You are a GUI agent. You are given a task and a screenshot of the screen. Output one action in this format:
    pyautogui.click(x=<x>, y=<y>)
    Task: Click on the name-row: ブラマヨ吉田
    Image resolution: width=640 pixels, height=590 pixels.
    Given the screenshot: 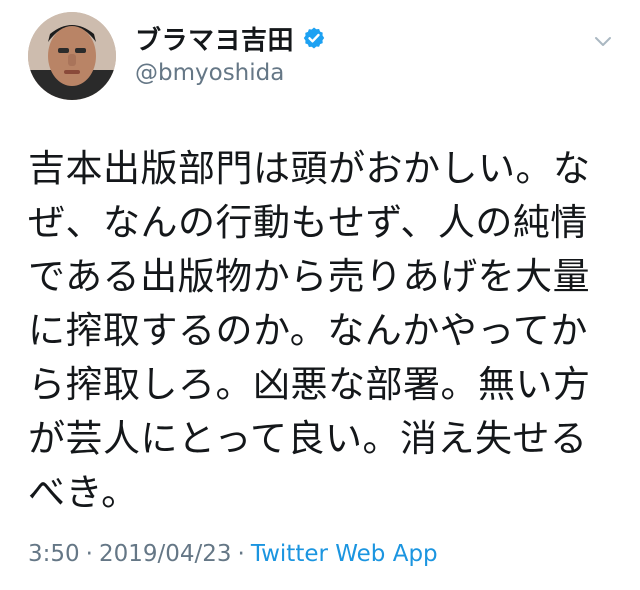 What is the action you would take?
    pyautogui.click(x=230, y=38)
    